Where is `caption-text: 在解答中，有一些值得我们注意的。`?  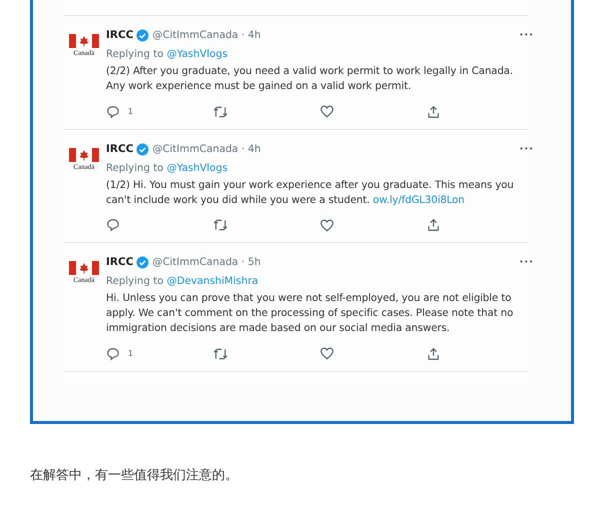
caption-text: 在解答中，有一些值得我们注意的。 is located at coordinates (134, 475).